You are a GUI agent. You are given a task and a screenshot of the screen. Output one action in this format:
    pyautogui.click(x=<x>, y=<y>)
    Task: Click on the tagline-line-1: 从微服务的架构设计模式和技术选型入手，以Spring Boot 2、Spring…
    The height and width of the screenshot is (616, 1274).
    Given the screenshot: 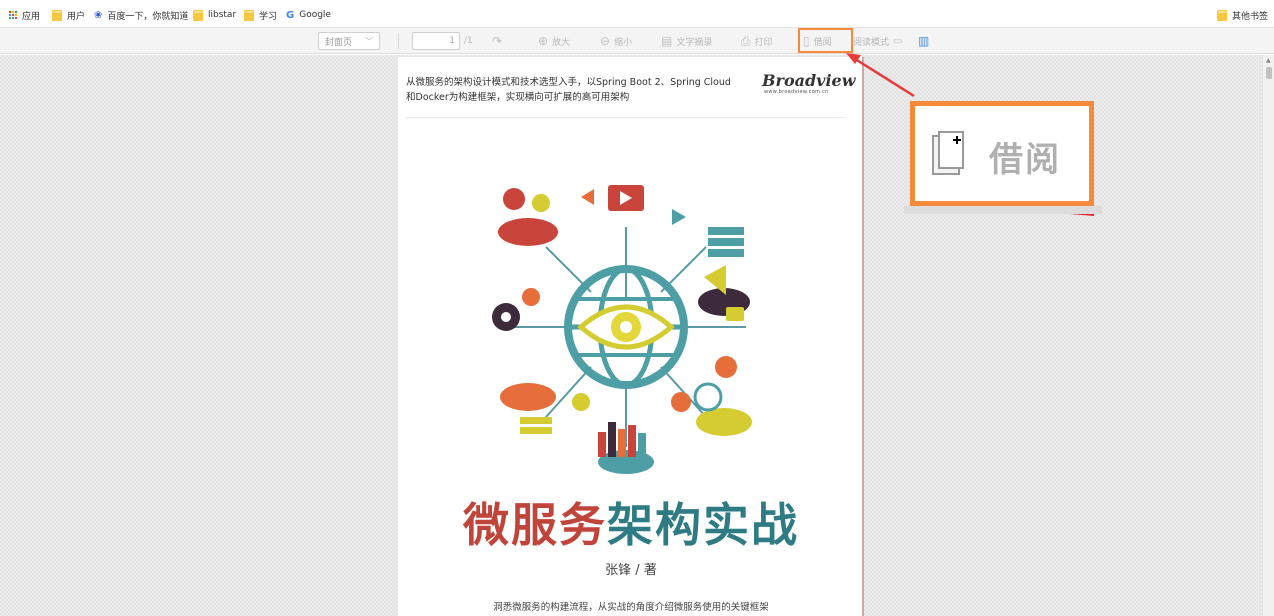 What is the action you would take?
    pyautogui.click(x=568, y=82)
    